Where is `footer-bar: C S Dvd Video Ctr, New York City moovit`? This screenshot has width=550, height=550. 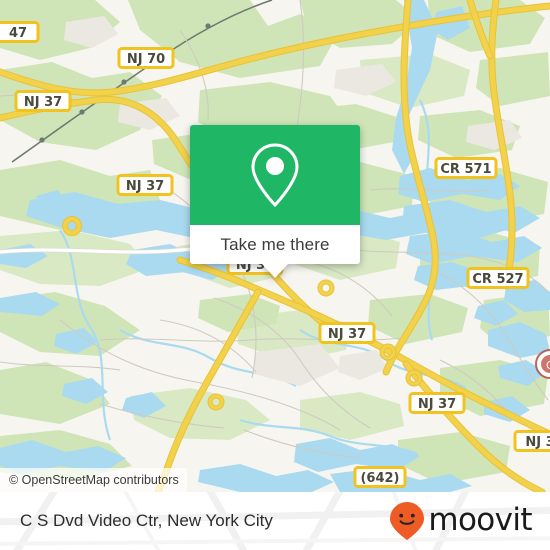 footer-bar: C S Dvd Video Ctr, New York City moovit is located at coordinates (275, 521).